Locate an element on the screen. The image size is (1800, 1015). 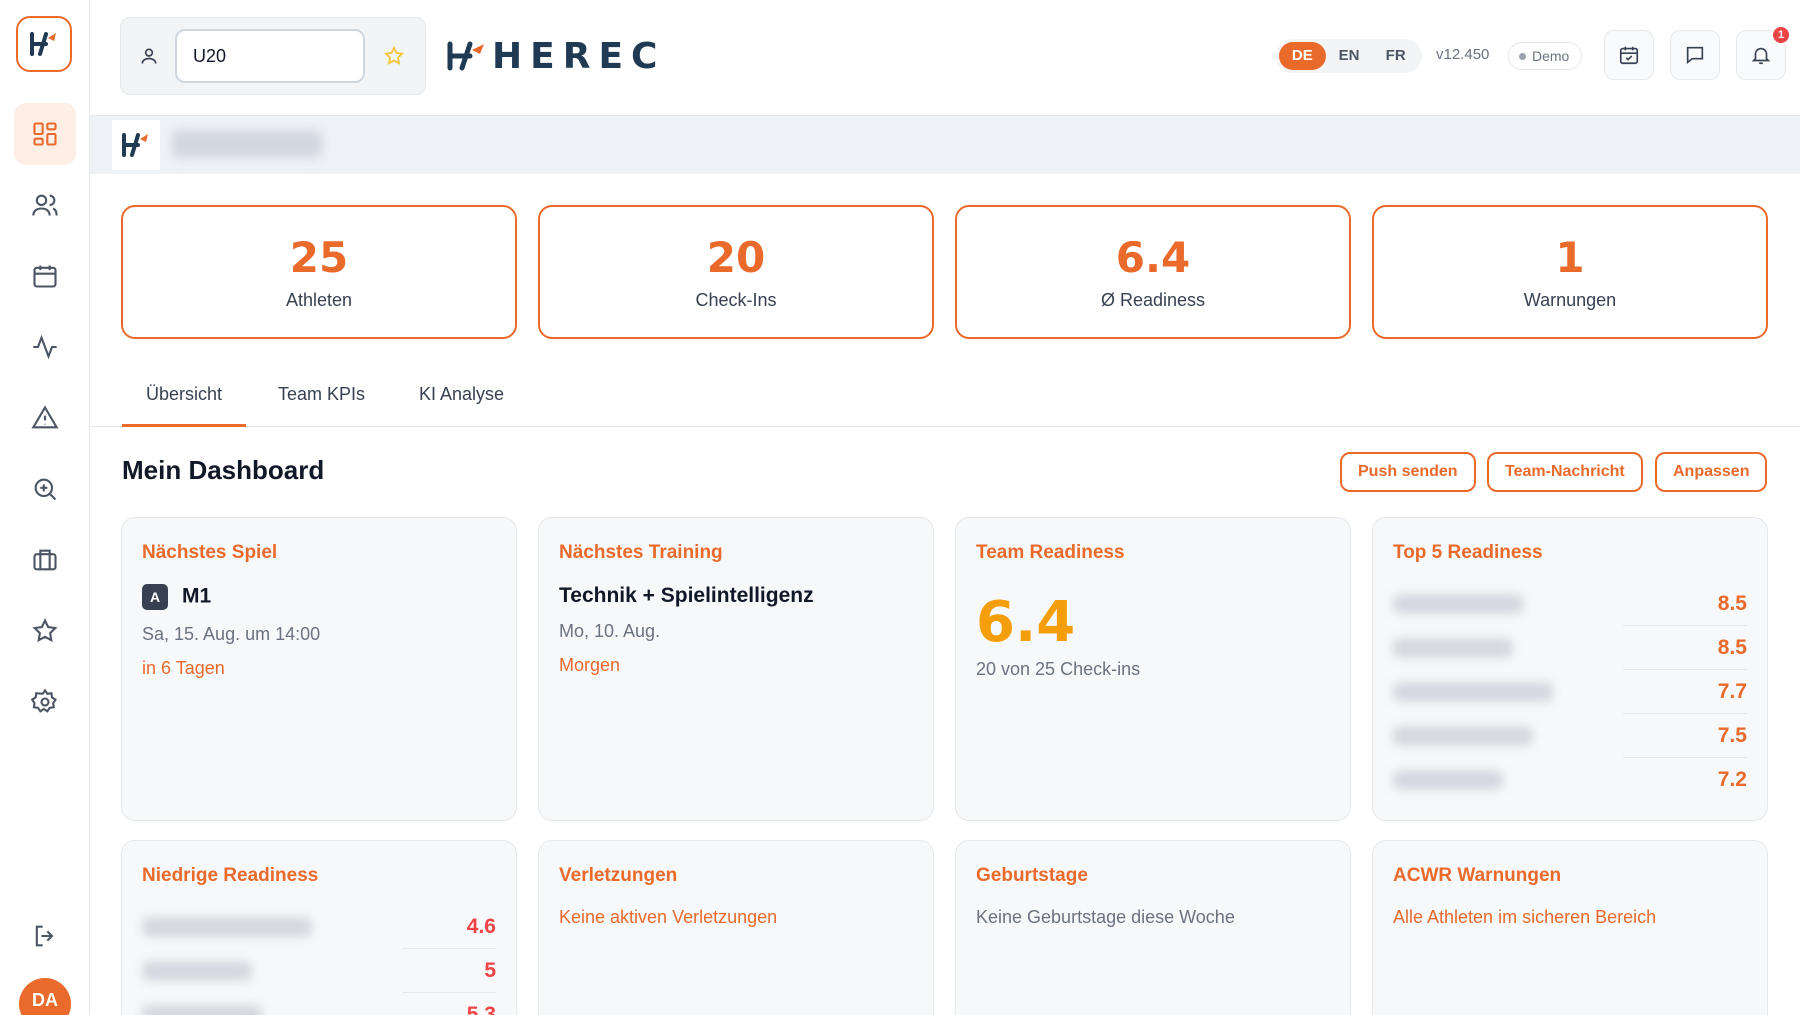
home-away-tag: A is located at coordinates (155, 597).